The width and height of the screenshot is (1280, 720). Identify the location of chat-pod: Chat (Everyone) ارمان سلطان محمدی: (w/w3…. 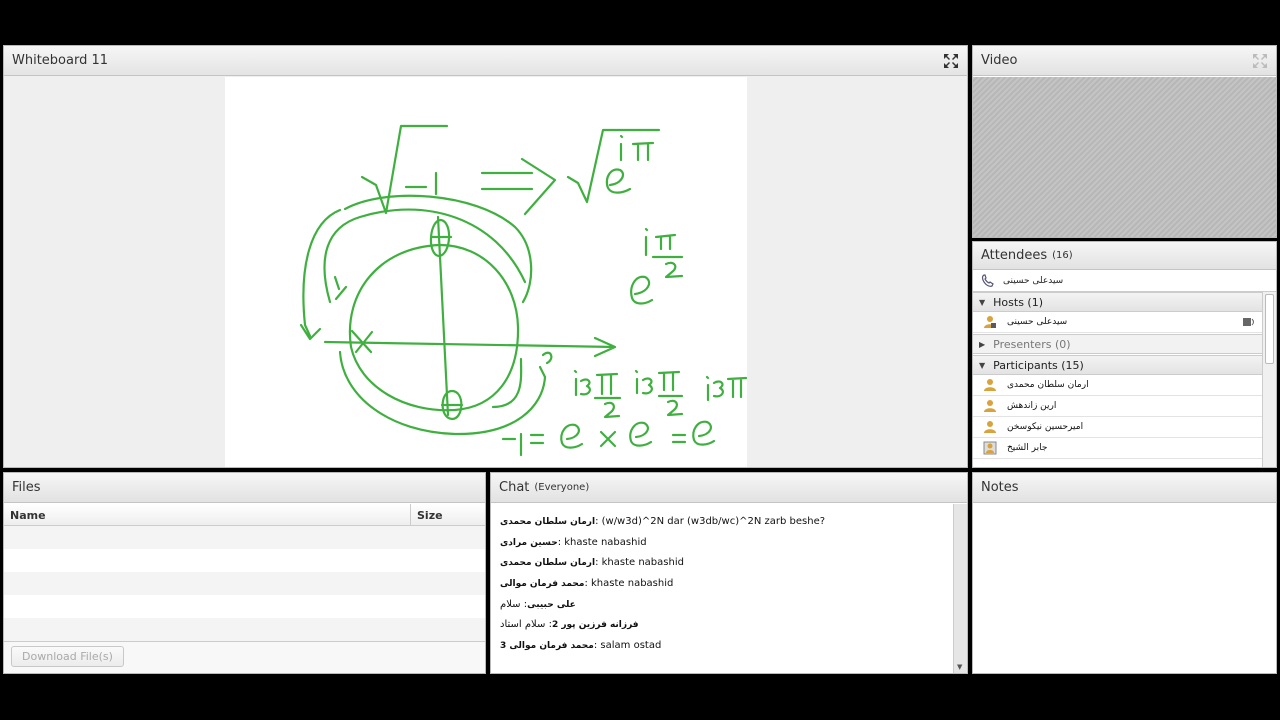
(729, 573).